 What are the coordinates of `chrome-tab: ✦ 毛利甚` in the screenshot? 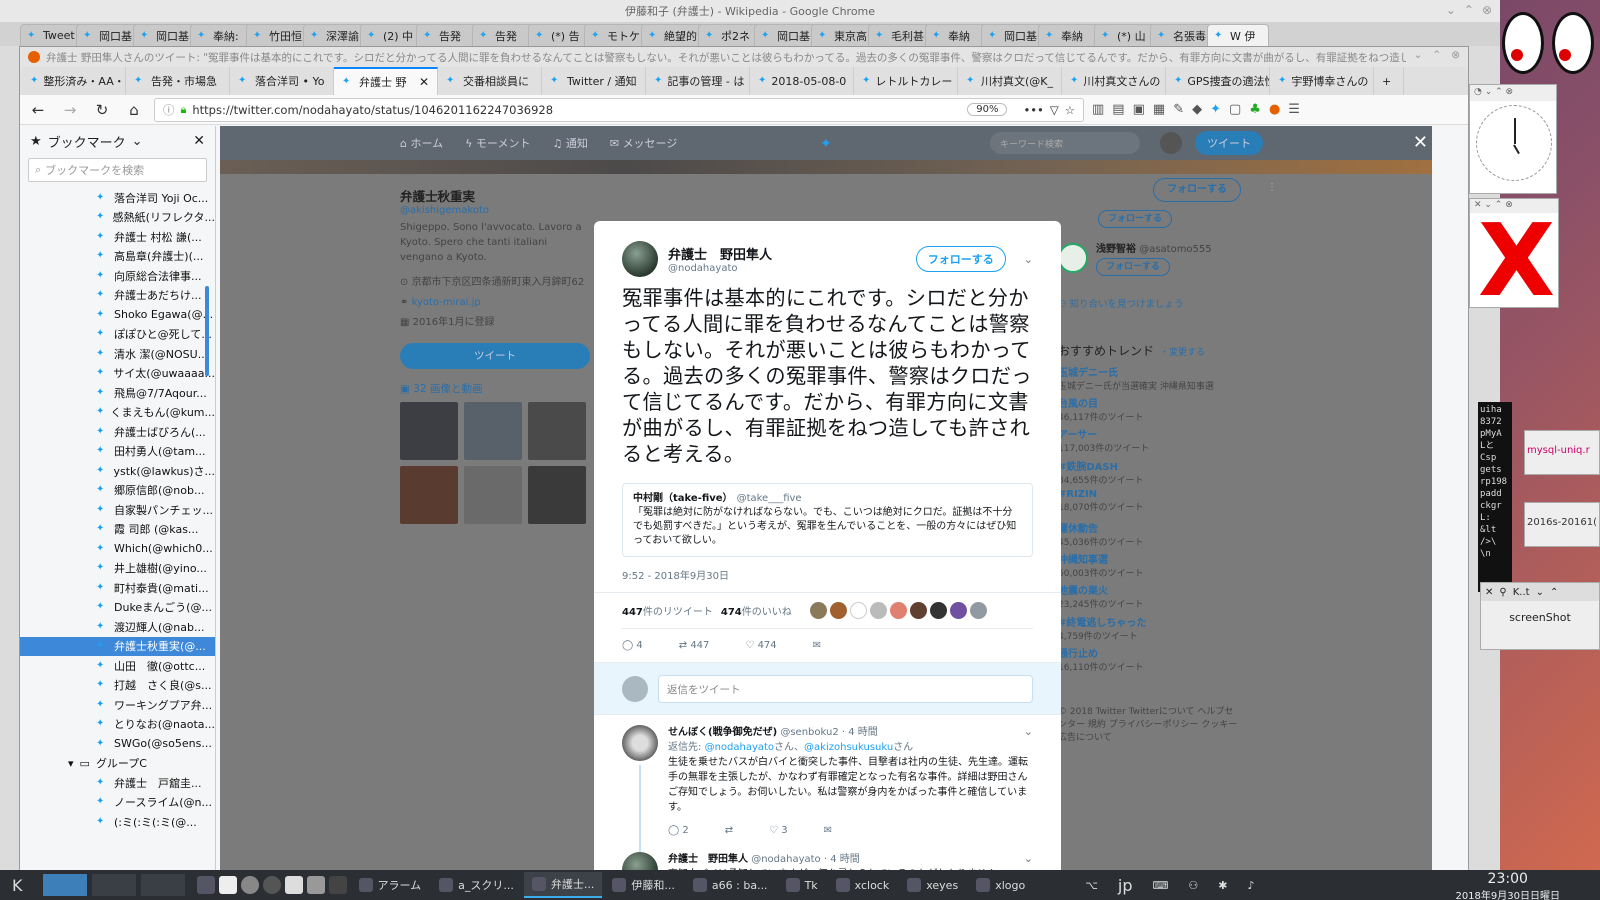 It's located at (899, 35).